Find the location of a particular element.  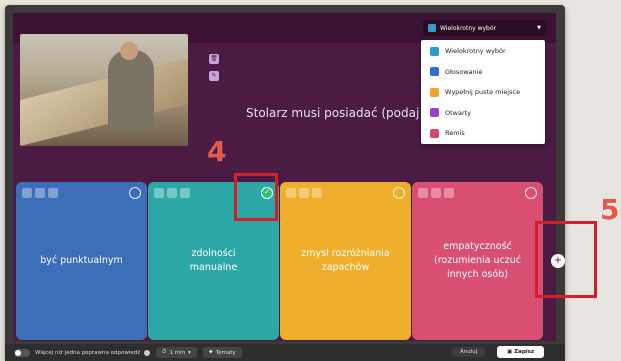

question-text: Stolarz musi posiadać (podaj no is located at coordinates (342, 113).